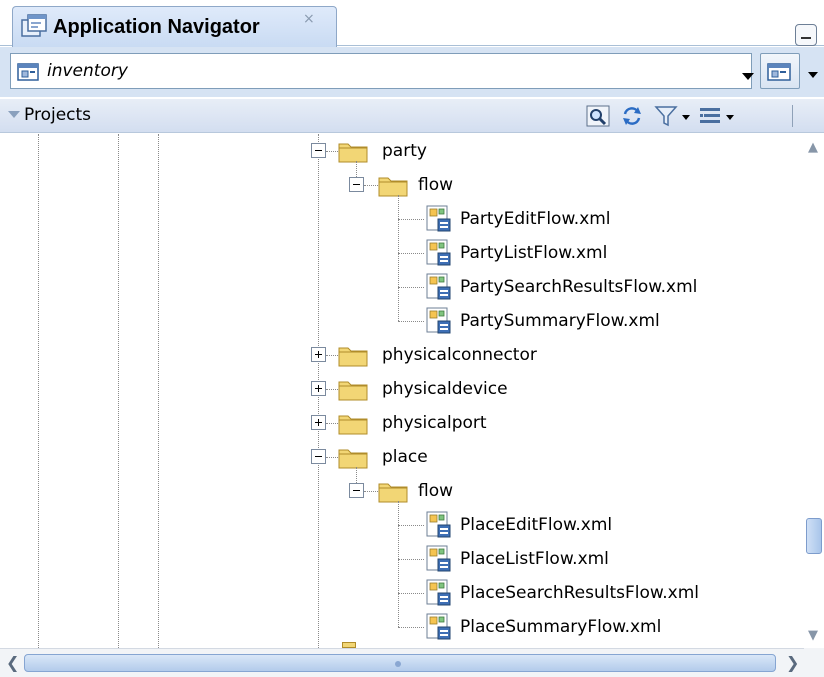 The width and height of the screenshot is (824, 677). Describe the element at coordinates (87, 71) in the screenshot. I see `application-name: inventory` at that location.